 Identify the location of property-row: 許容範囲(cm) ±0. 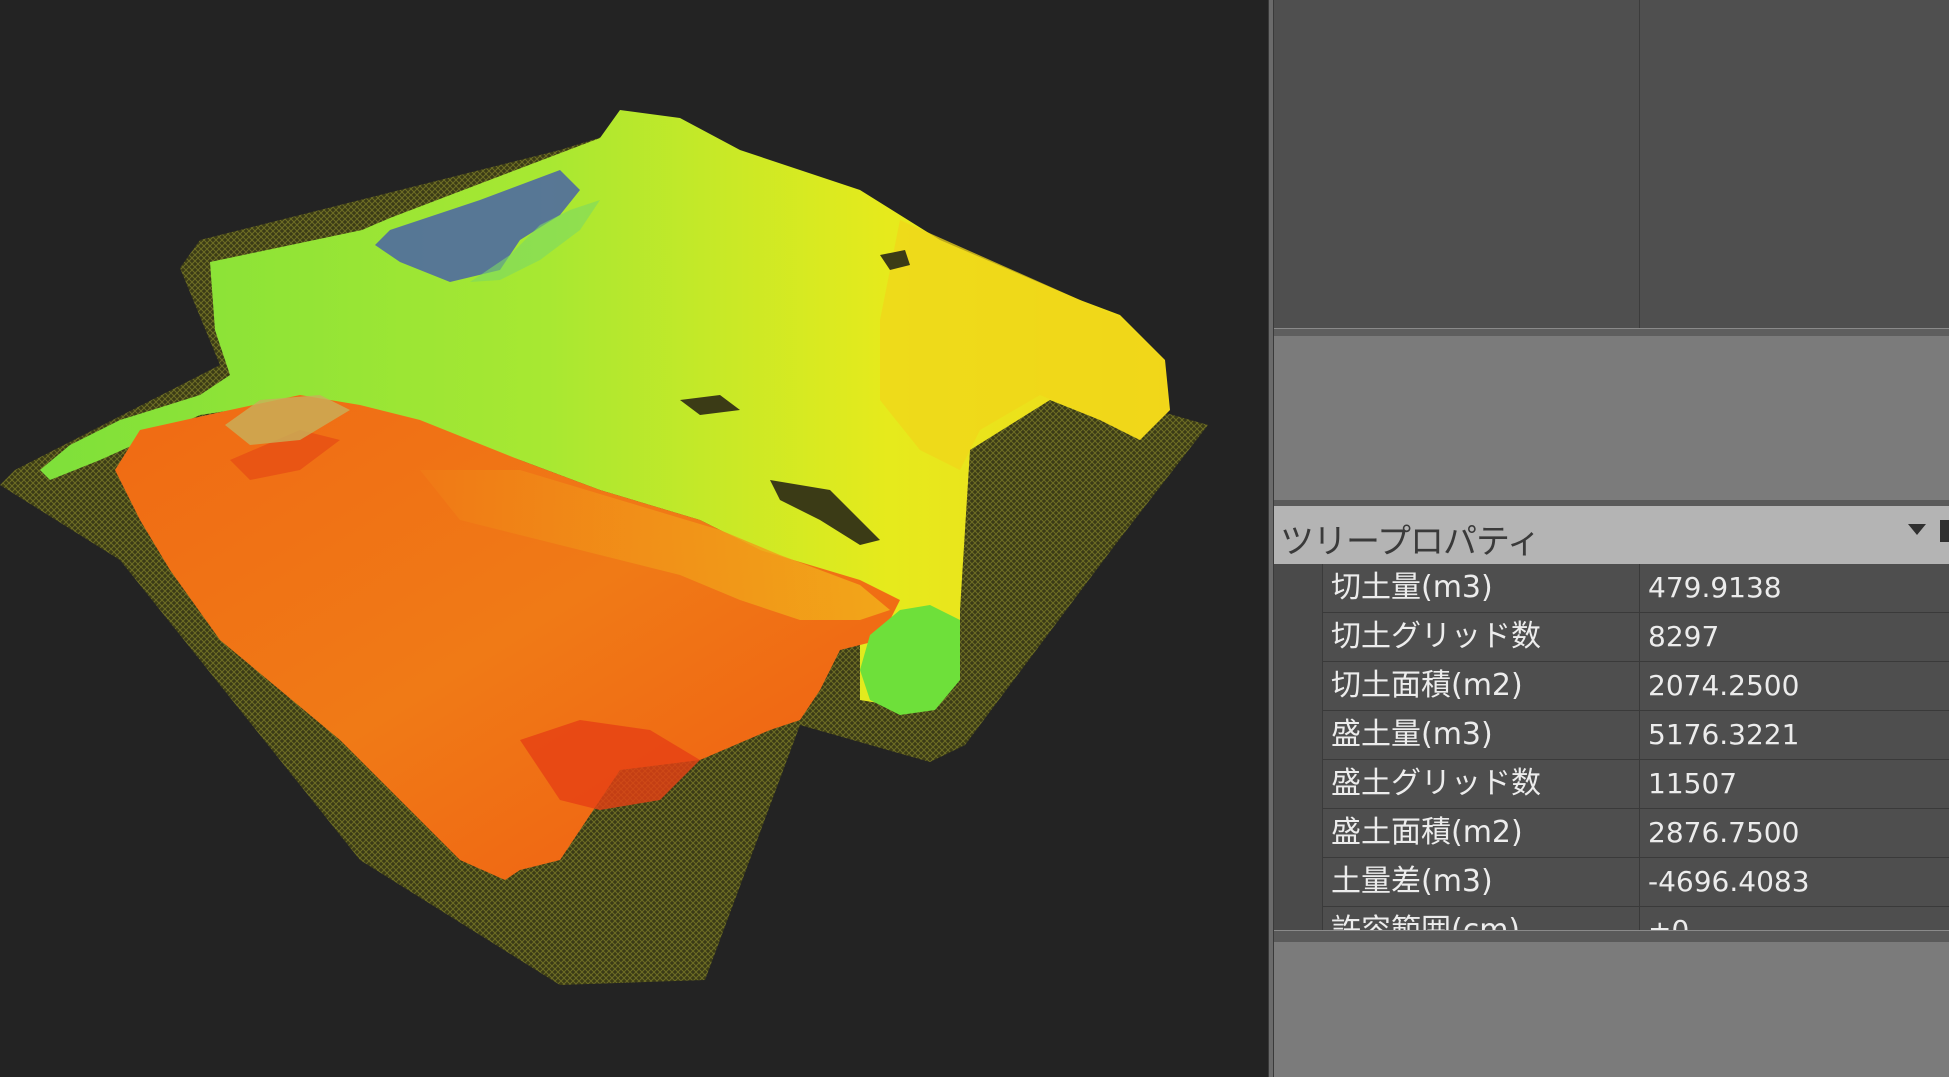
(1611, 918).